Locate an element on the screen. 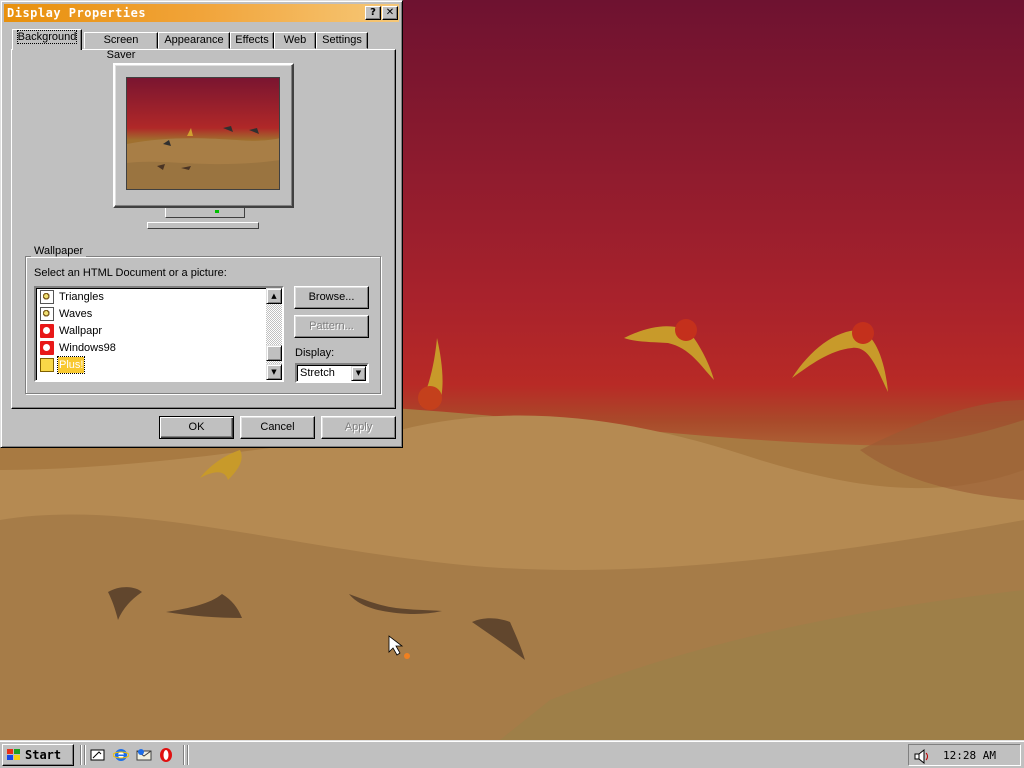  chevron-down-icon: ▼ is located at coordinates (358, 373).